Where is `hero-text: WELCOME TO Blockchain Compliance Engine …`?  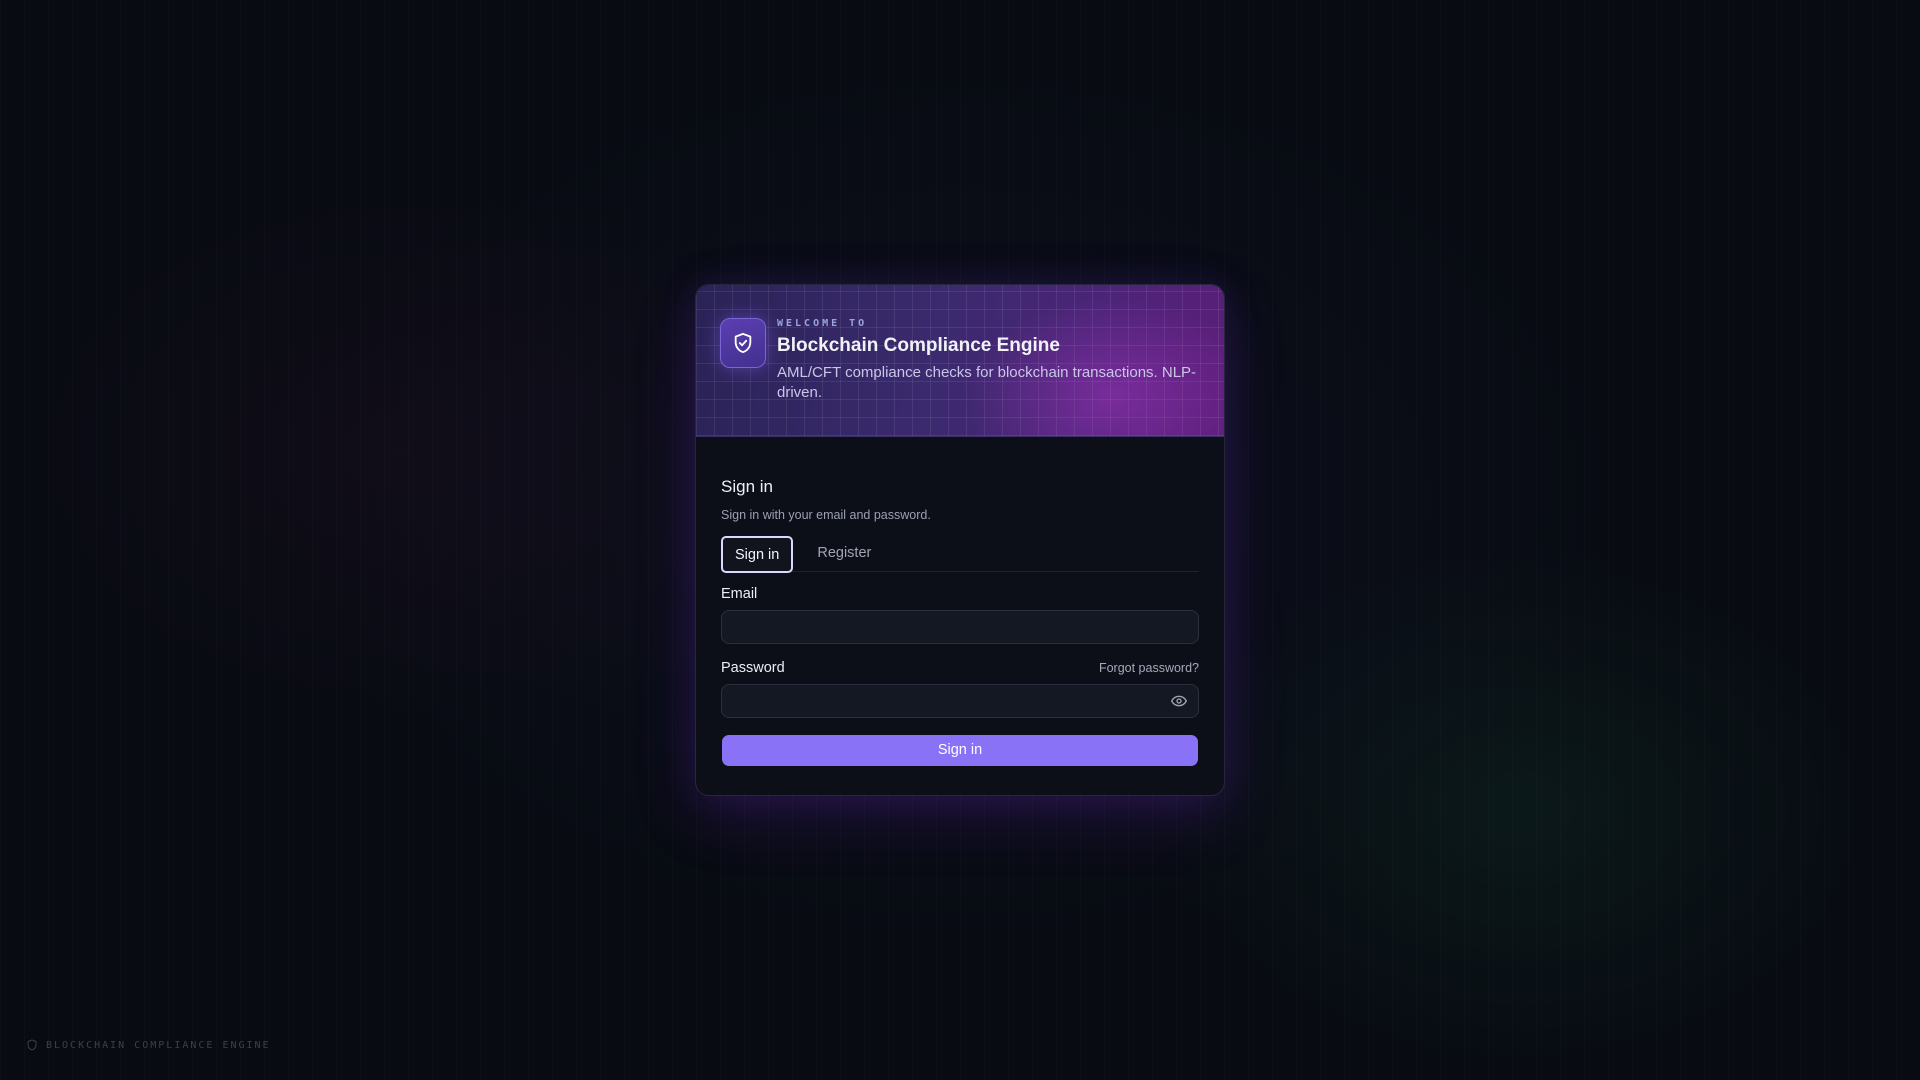
hero-text: WELCOME TO Blockchain Compliance Engine … is located at coordinates (987, 360).